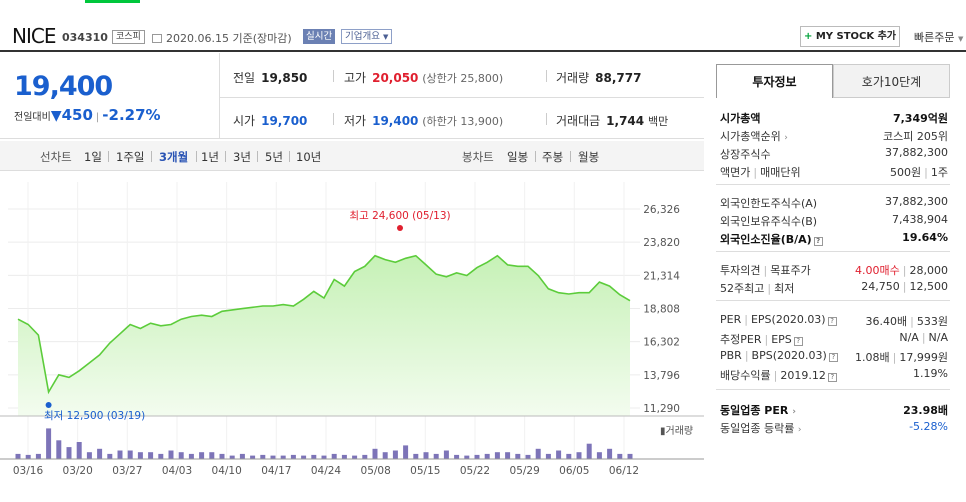 This screenshot has width=966, height=502. I want to click on cap-rank-row: 시가총액순위 › 코스피 205위, so click(833, 135).